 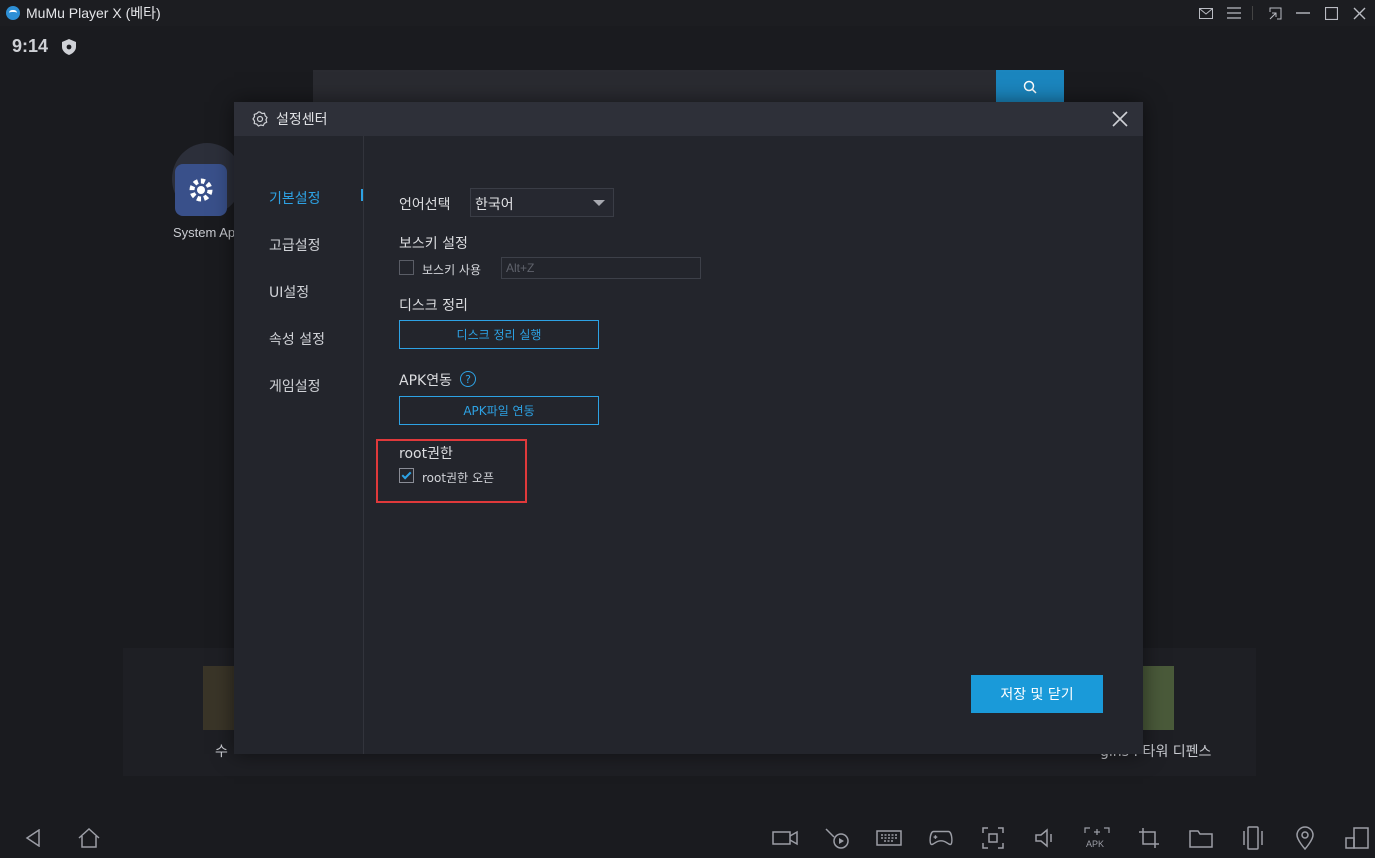 I want to click on dialog-header: 설정센터, so click(x=688, y=119).